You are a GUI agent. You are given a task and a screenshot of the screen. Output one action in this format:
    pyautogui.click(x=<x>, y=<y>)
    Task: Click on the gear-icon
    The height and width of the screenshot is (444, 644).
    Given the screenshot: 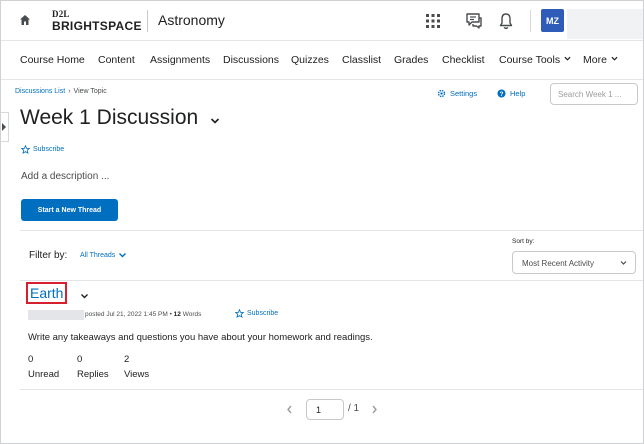 What is the action you would take?
    pyautogui.click(x=441, y=93)
    